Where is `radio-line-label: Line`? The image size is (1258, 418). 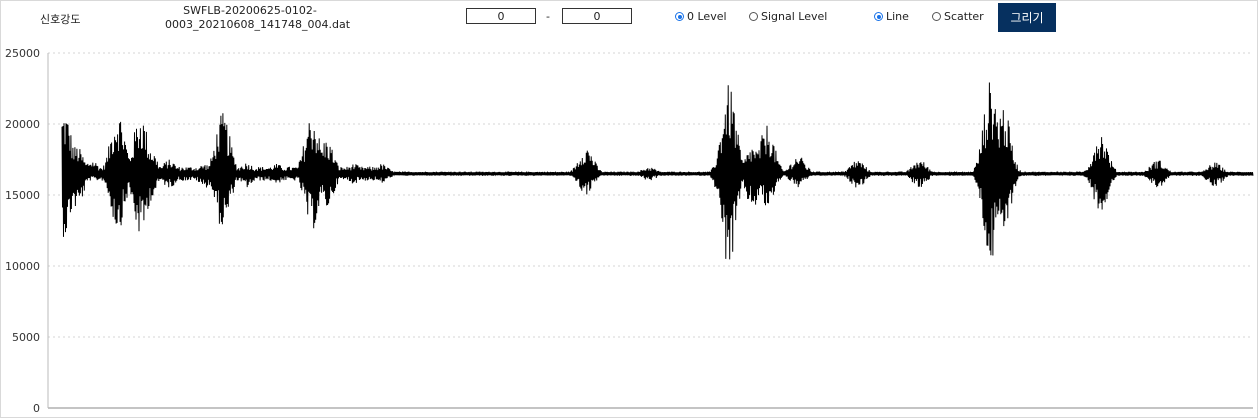
radio-line-label: Line is located at coordinates (897, 16).